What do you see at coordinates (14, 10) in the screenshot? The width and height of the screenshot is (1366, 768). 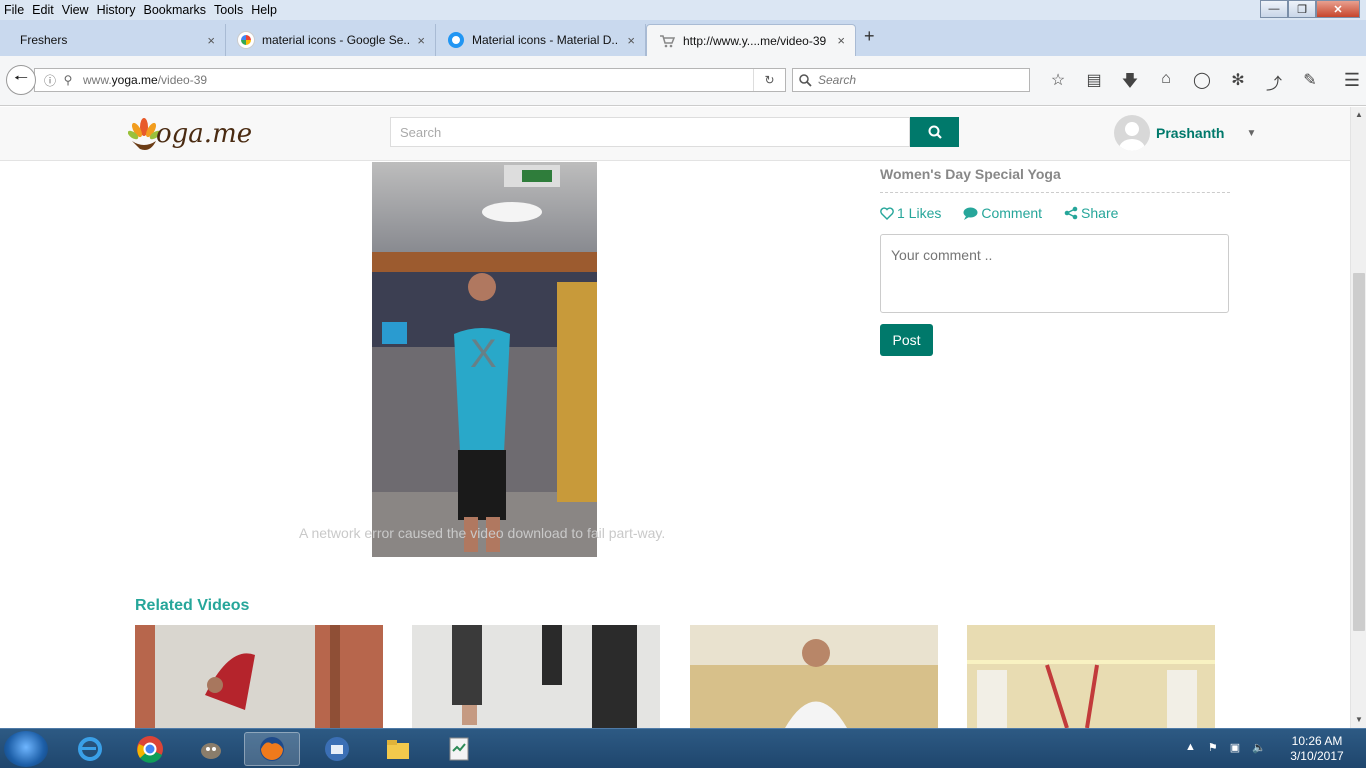 I see `menu-file: File` at bounding box center [14, 10].